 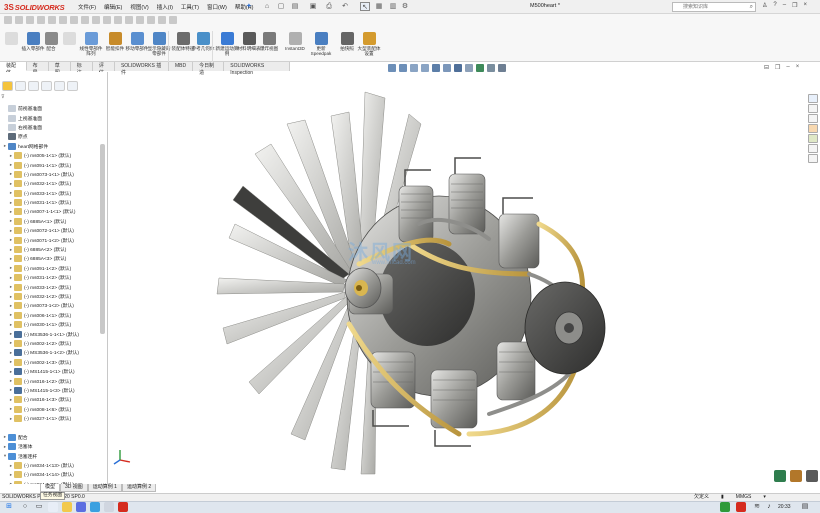 I want to click on tree-item: ▸ (-) MS1415-1<3> (默认), so click(x=50, y=390).